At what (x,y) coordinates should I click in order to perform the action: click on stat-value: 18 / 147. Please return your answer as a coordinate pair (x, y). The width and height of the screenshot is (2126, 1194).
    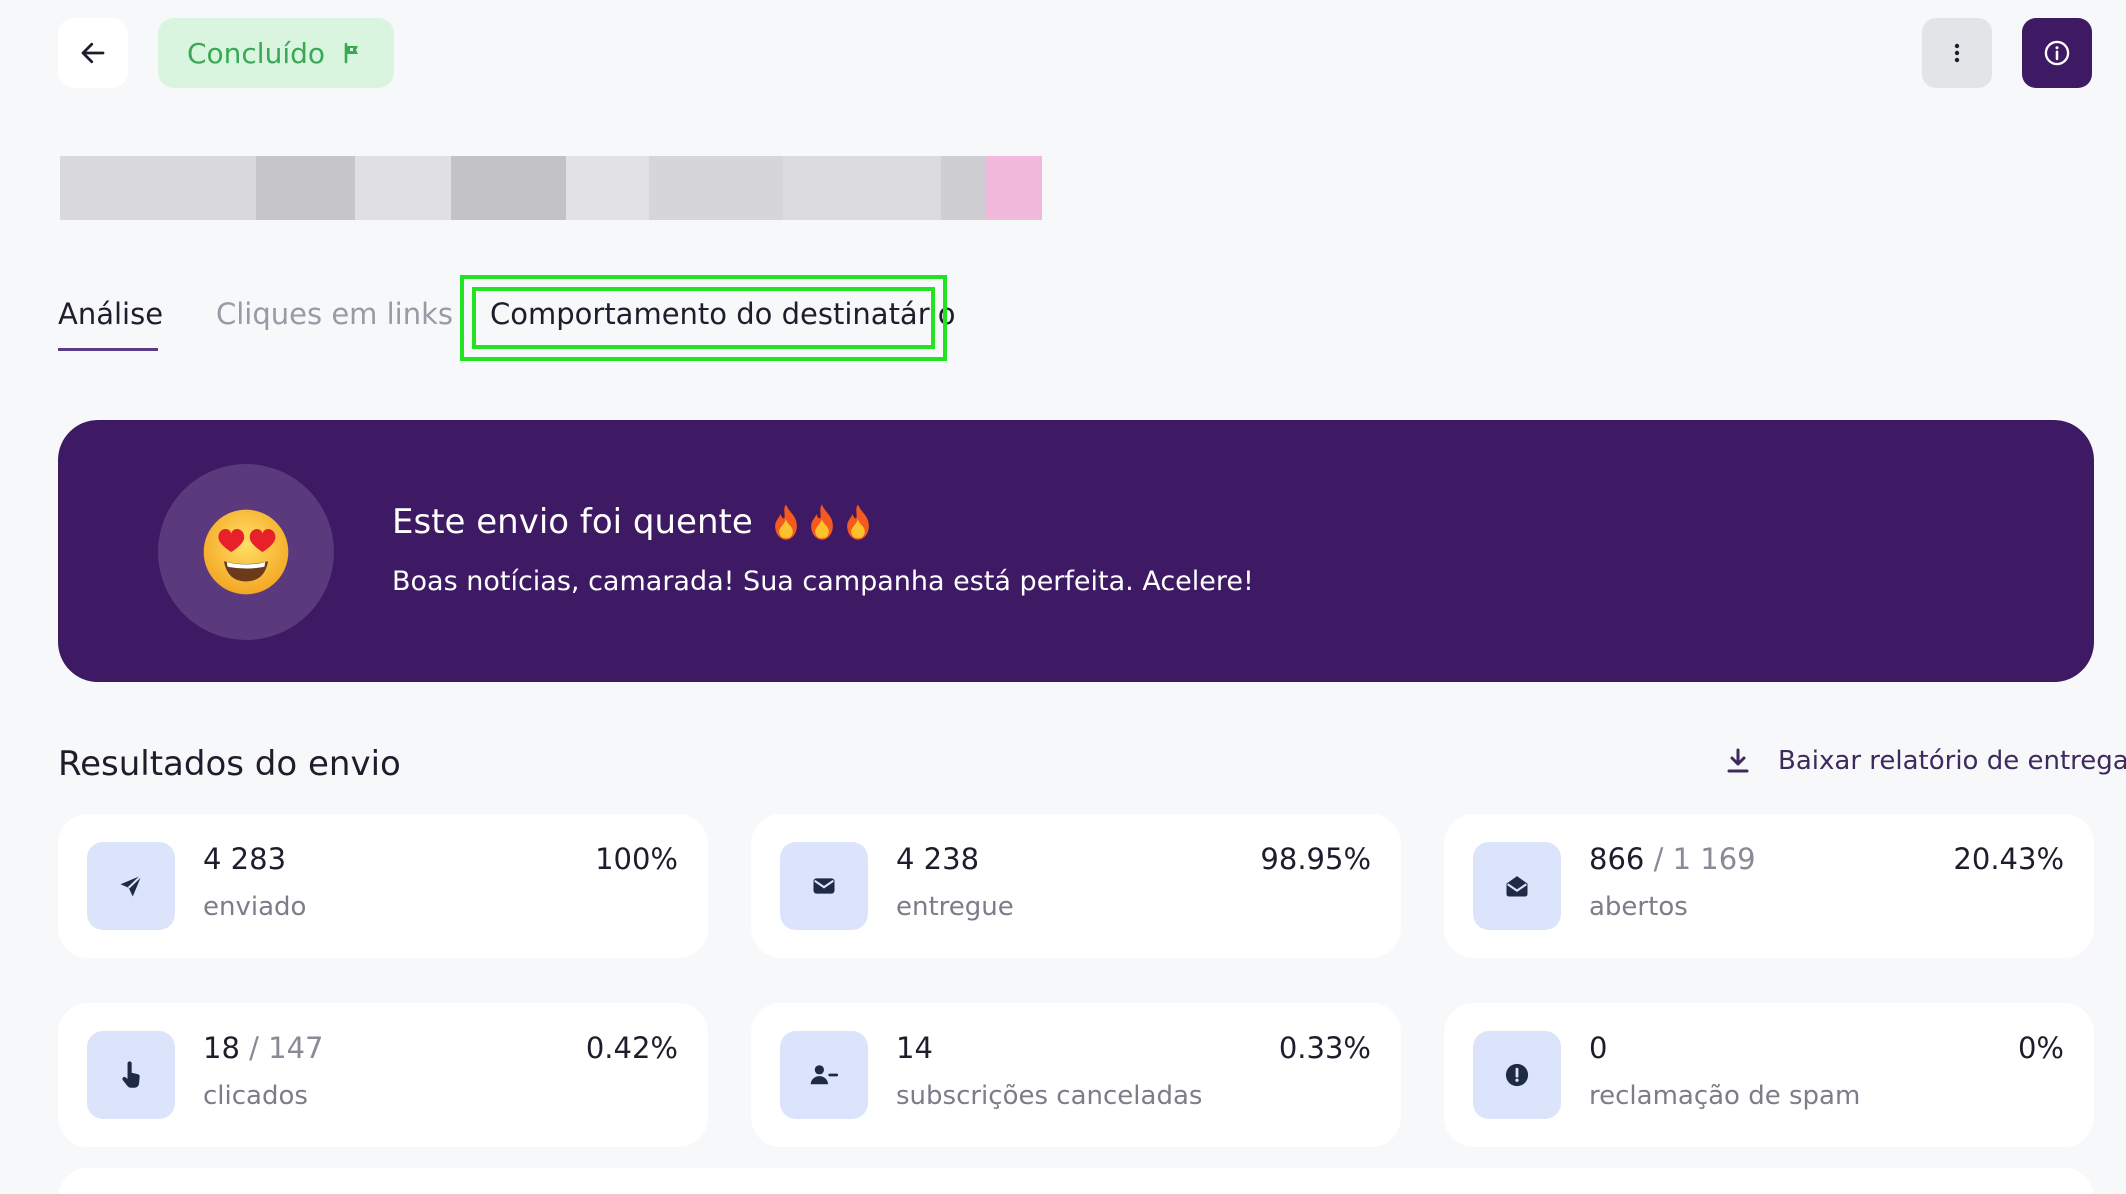
    Looking at the image, I should click on (263, 1048).